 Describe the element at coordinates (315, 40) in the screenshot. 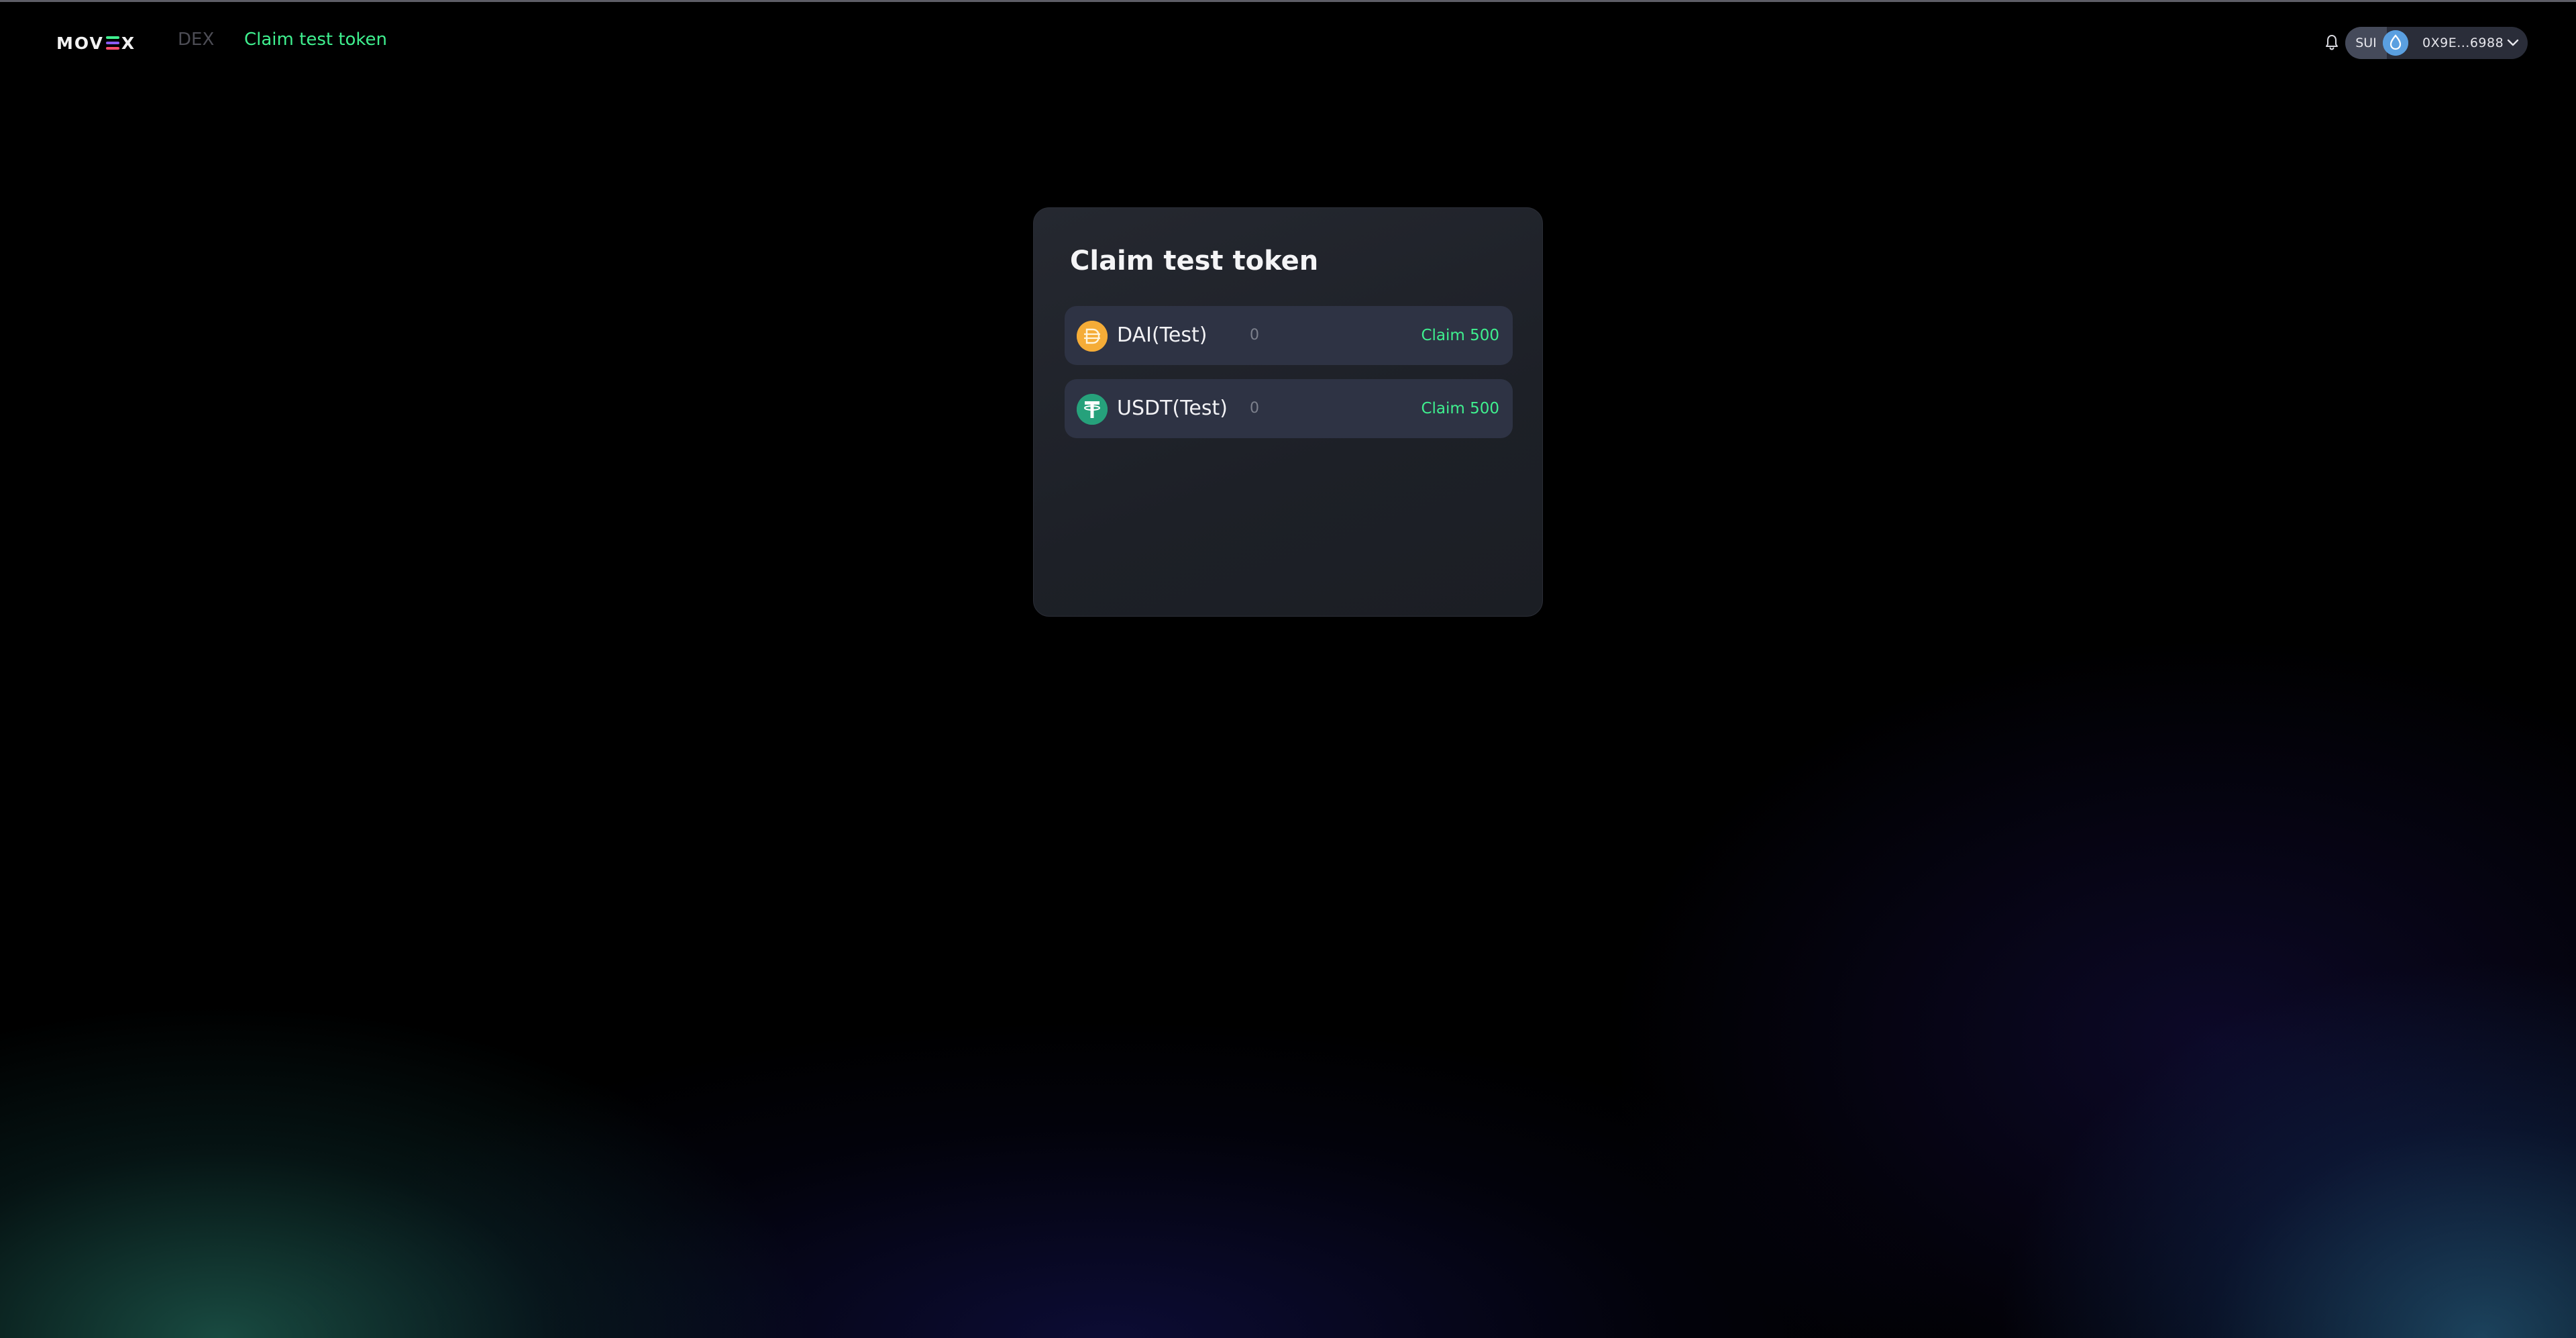

I see `nav-claim-test-token: Claim test token` at that location.